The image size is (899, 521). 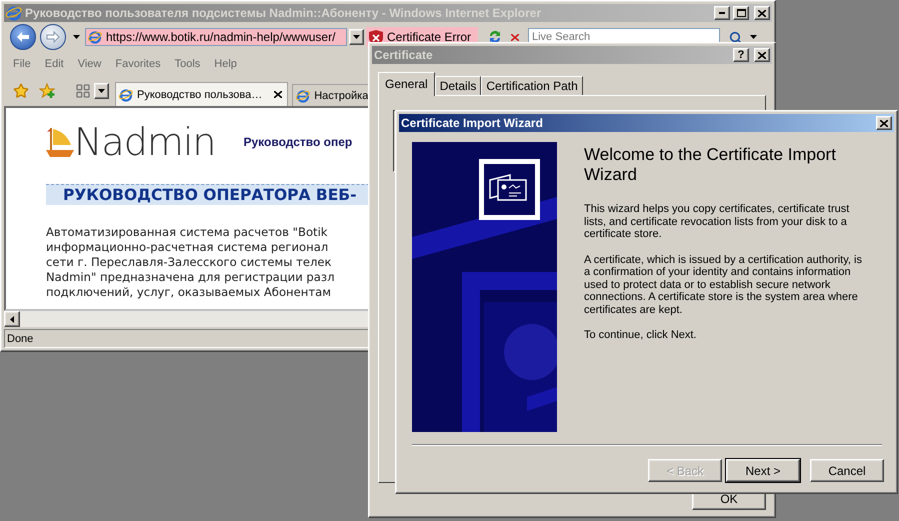 I want to click on status-text: Done, so click(x=20, y=338).